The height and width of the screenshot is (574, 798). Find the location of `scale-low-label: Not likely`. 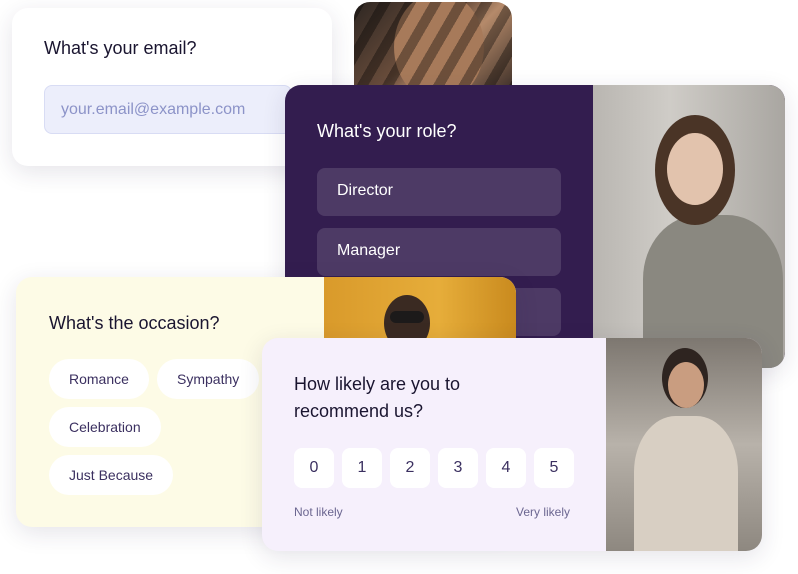

scale-low-label: Not likely is located at coordinates (318, 512).